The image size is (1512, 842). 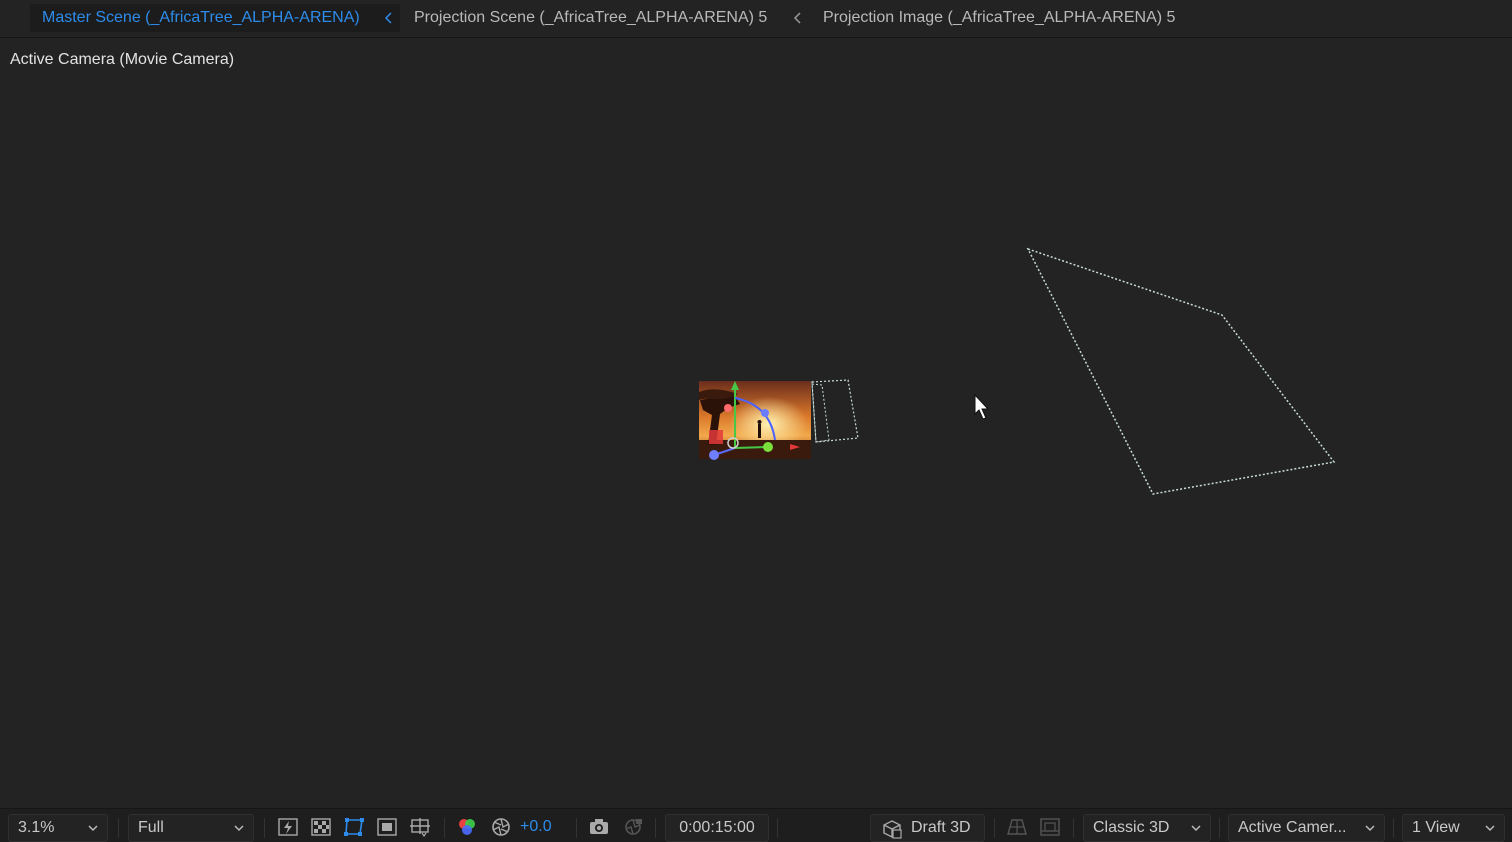 I want to click on resolution-dropdown: Full, so click(x=191, y=828).